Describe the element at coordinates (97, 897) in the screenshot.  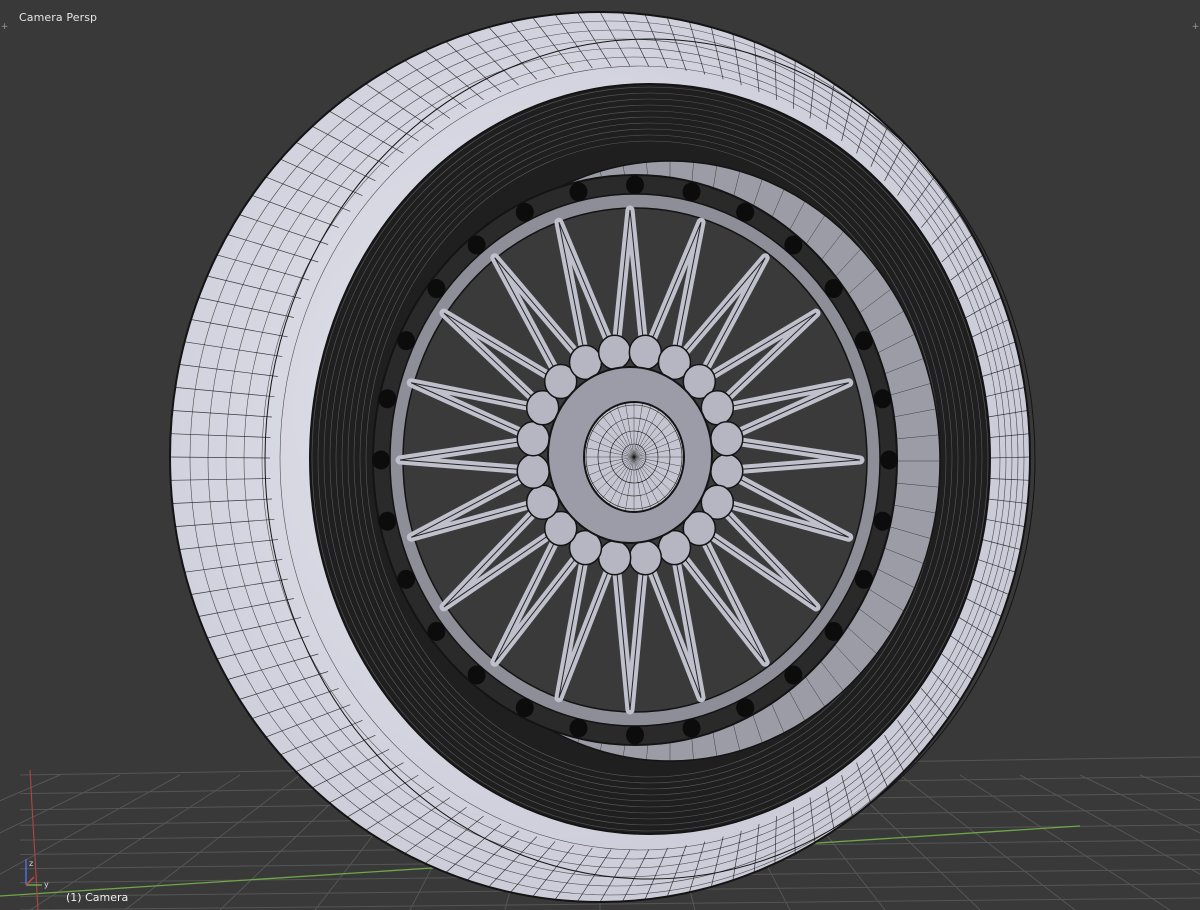
I see `active-object-label: (1) Camera` at that location.